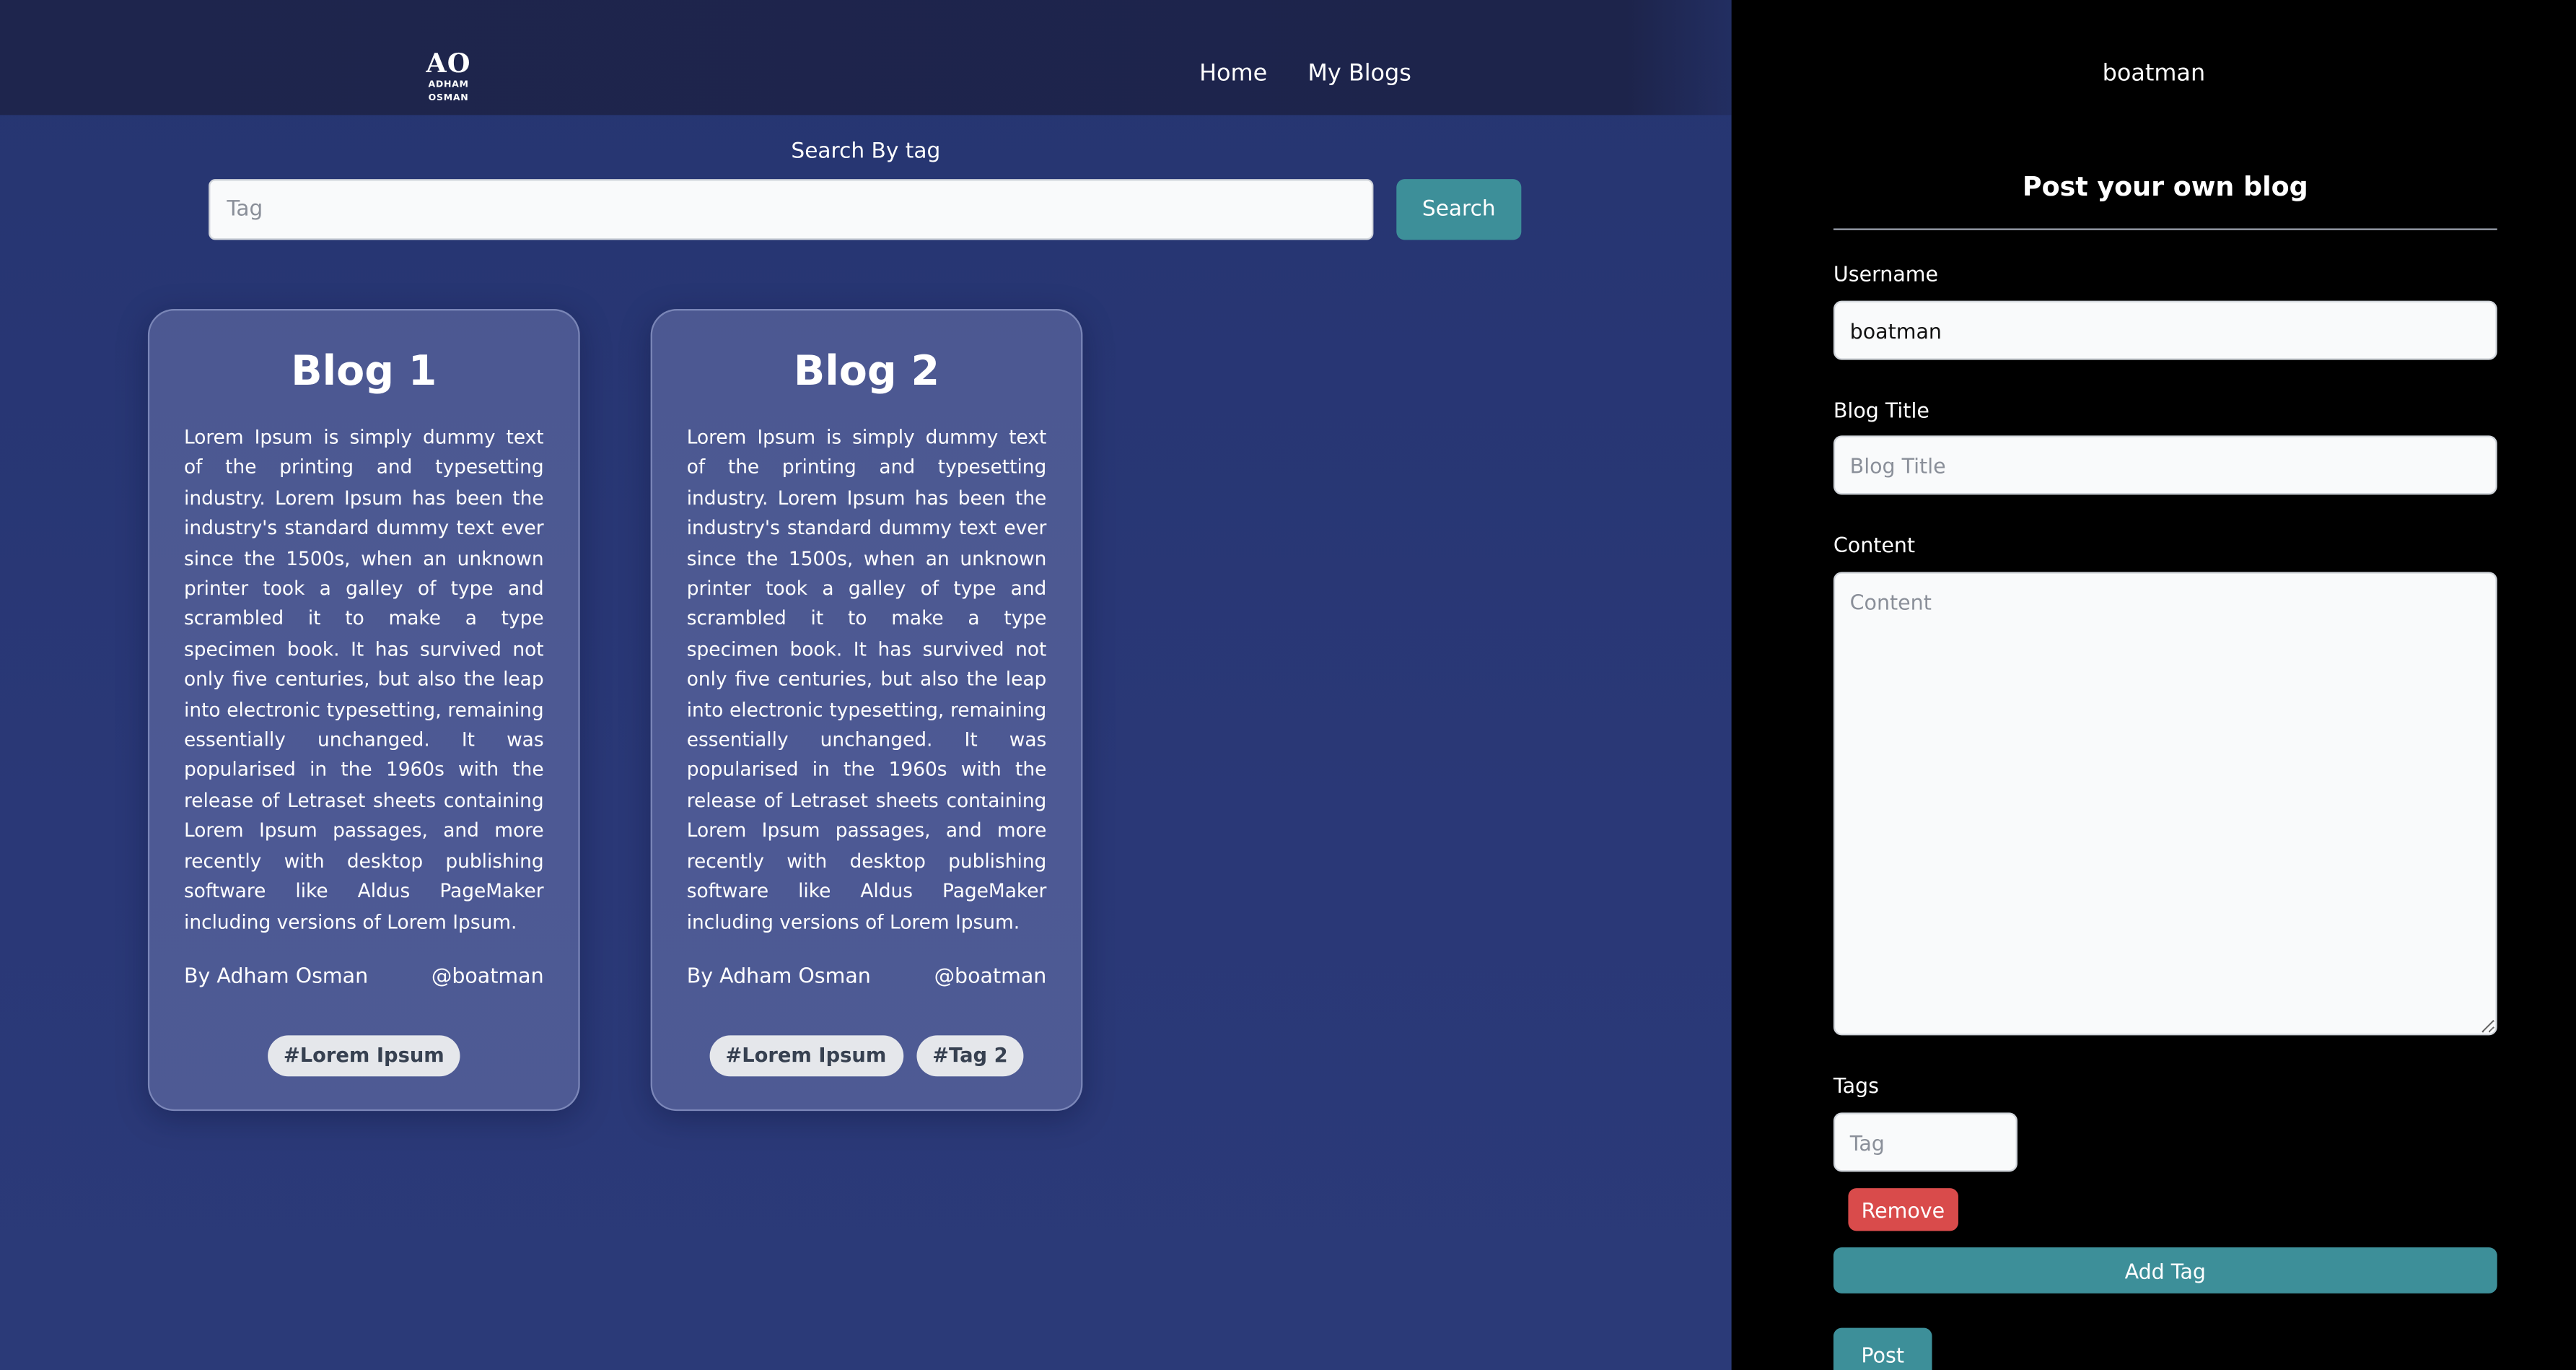 Image resolution: width=2576 pixels, height=1370 pixels. I want to click on search-label: Search By tag, so click(866, 152).